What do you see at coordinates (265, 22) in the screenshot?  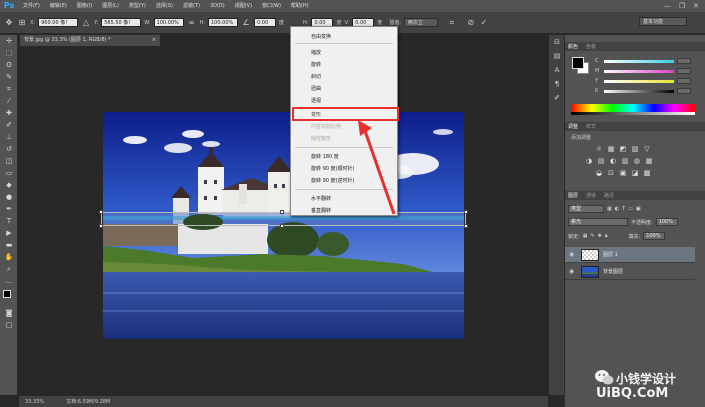 I see `angle-input: 0.00` at bounding box center [265, 22].